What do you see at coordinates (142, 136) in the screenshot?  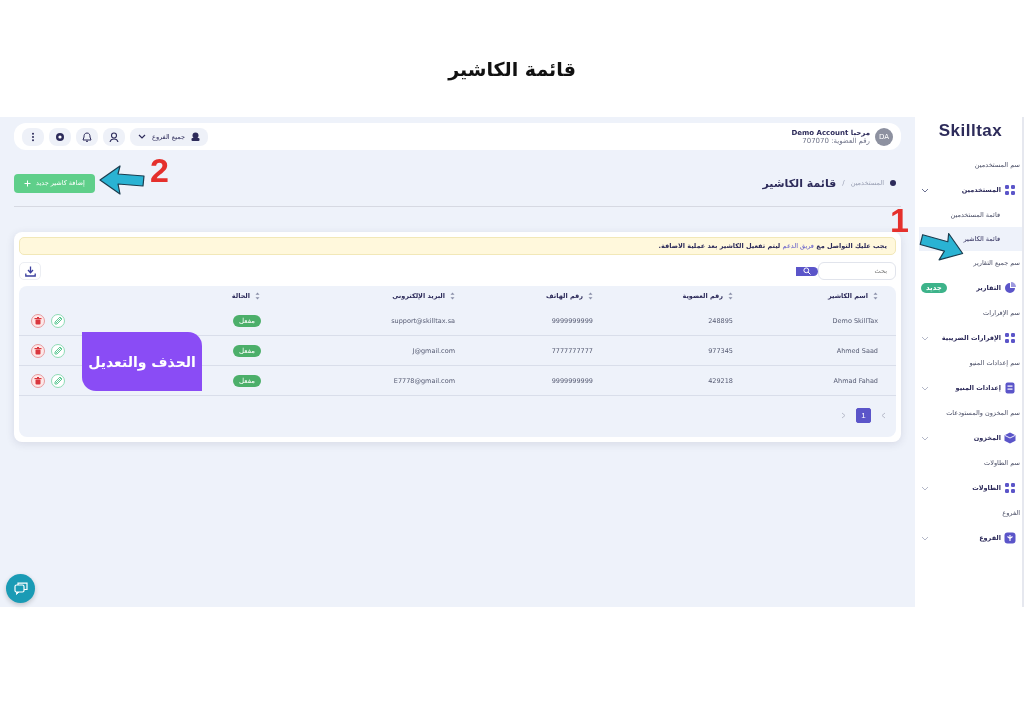 I see `chevron-icon` at bounding box center [142, 136].